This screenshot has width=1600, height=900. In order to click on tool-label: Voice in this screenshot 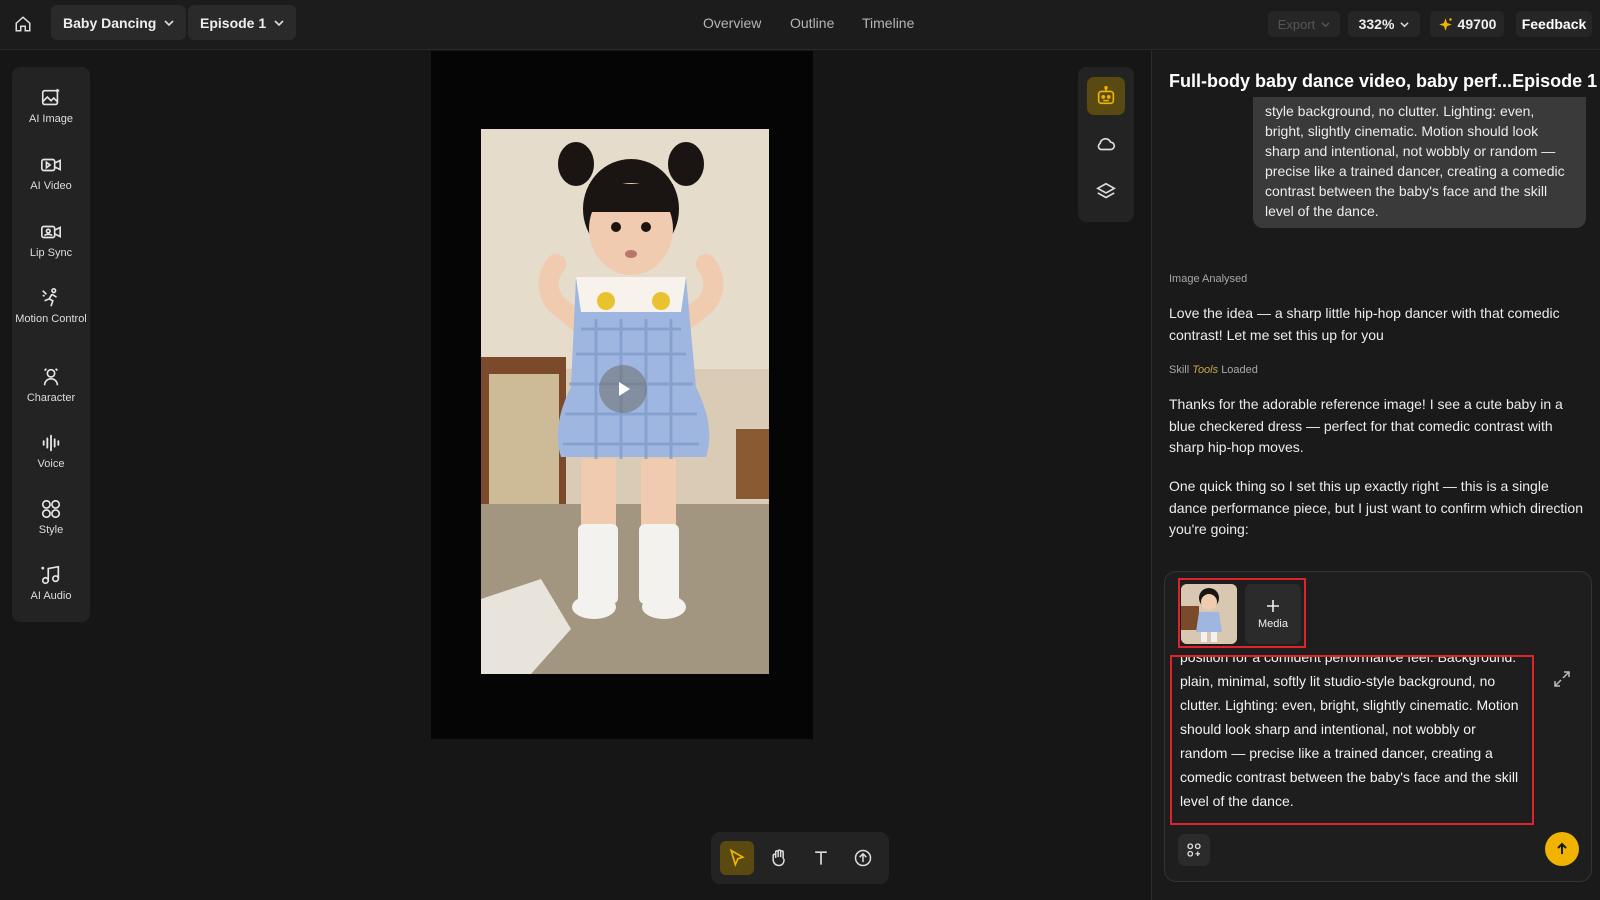, I will do `click(51, 464)`.